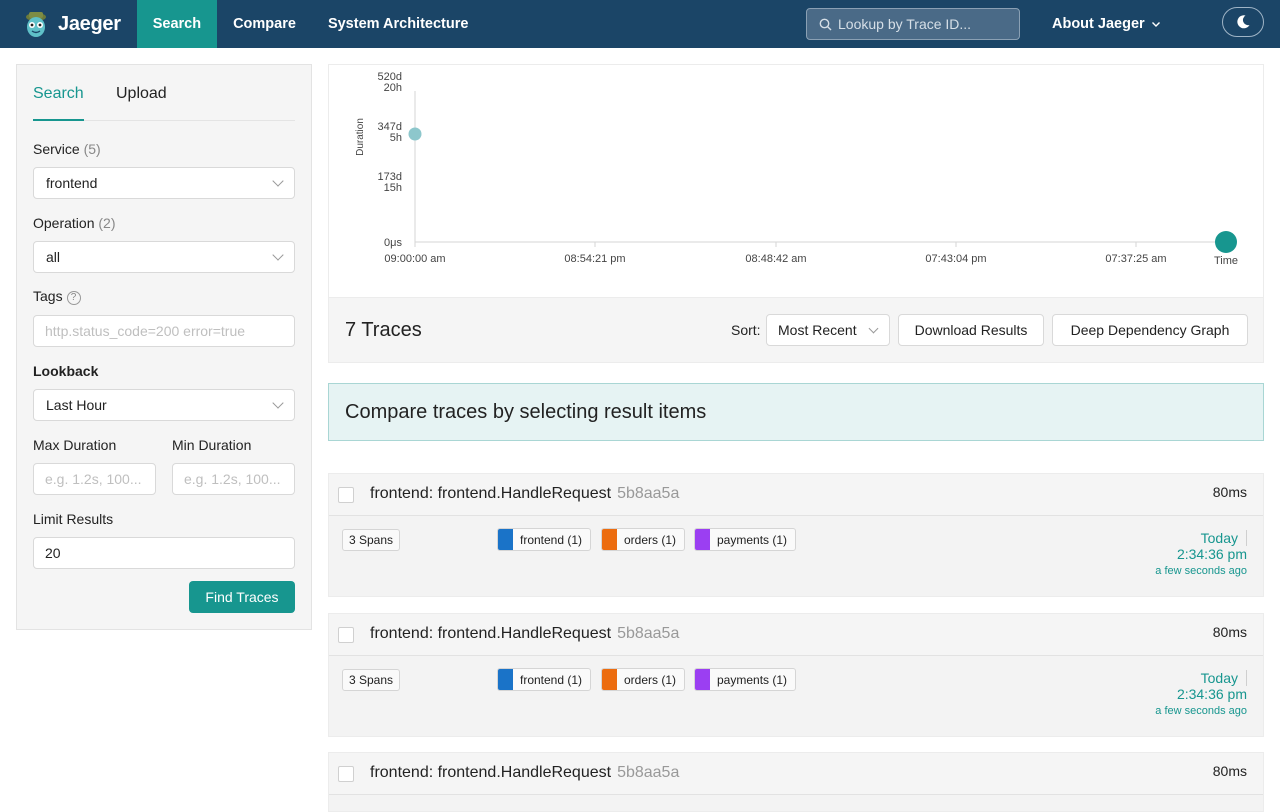 The width and height of the screenshot is (1280, 812). I want to click on x-axis-label: Time, so click(1226, 261).